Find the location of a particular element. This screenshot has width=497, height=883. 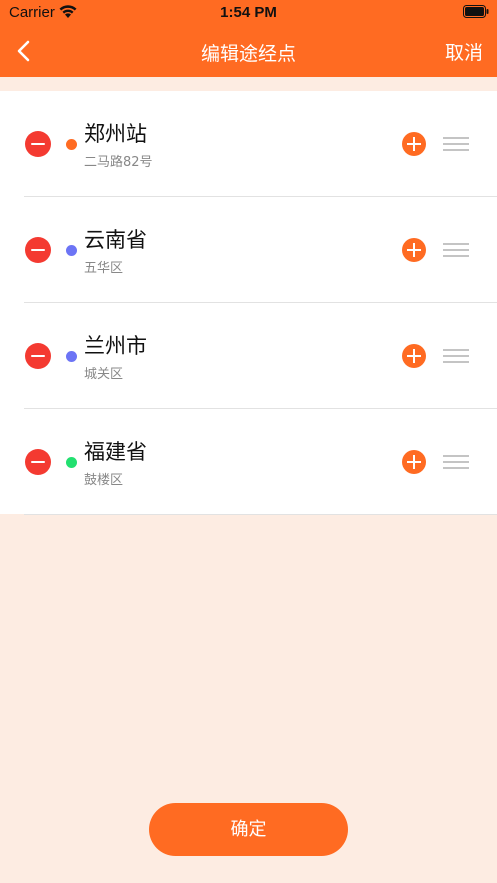

waypoint-name: 兰州市 is located at coordinates (115, 346).